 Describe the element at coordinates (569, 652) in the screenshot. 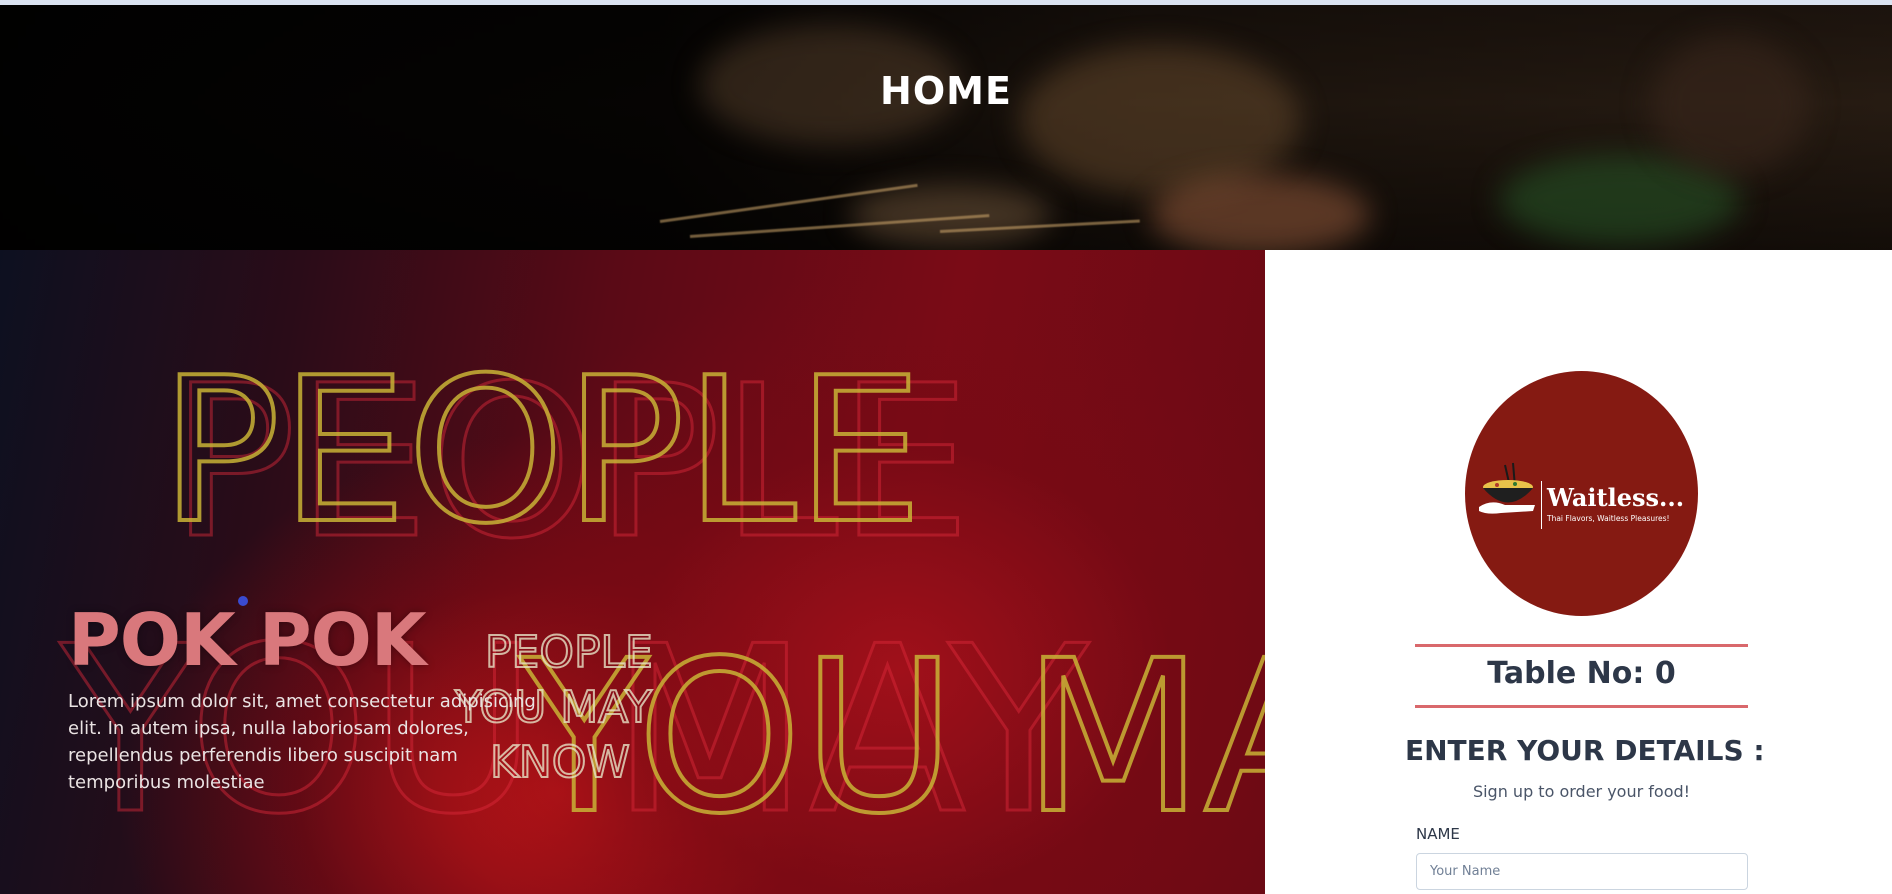

I see `neon-sign-small-line: PEOPLE` at that location.